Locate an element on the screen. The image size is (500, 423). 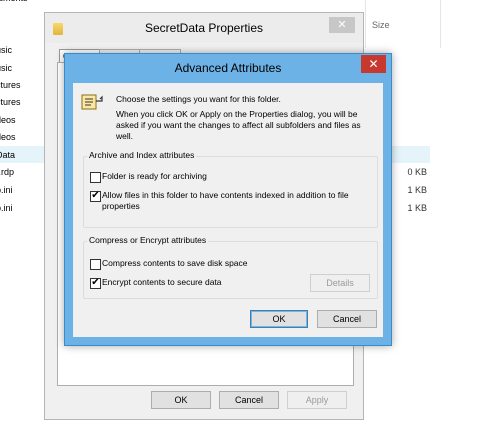
properties-title: SecretData Properties is located at coordinates (204, 28).